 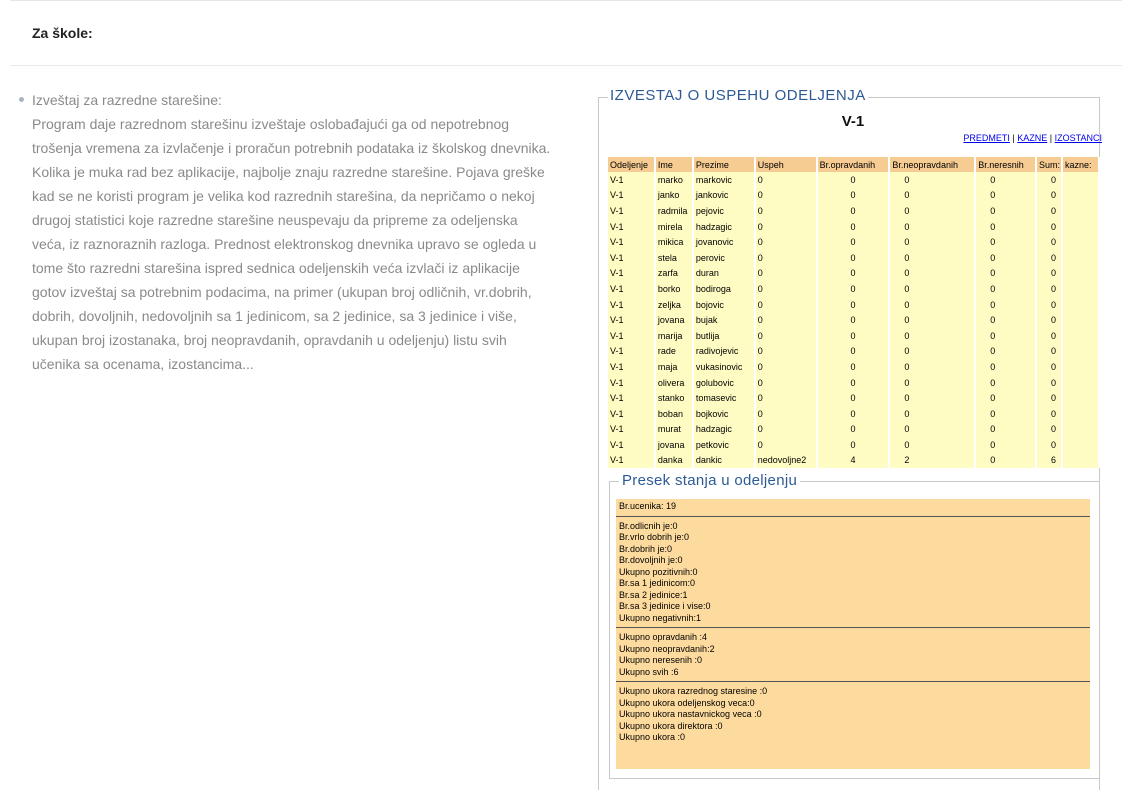 I want to click on link-predmeti: PREDMETI, so click(x=986, y=138).